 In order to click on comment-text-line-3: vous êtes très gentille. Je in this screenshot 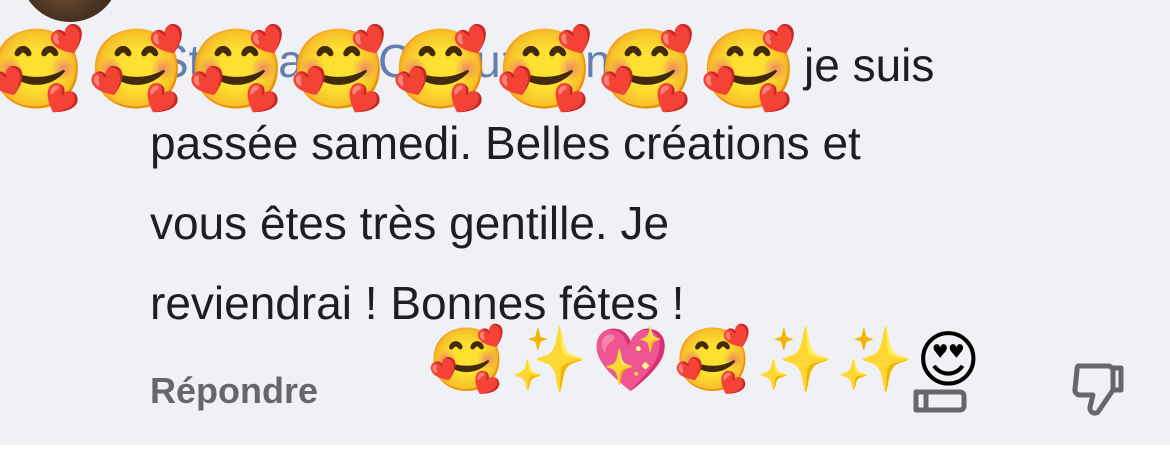, I will do `click(410, 223)`.